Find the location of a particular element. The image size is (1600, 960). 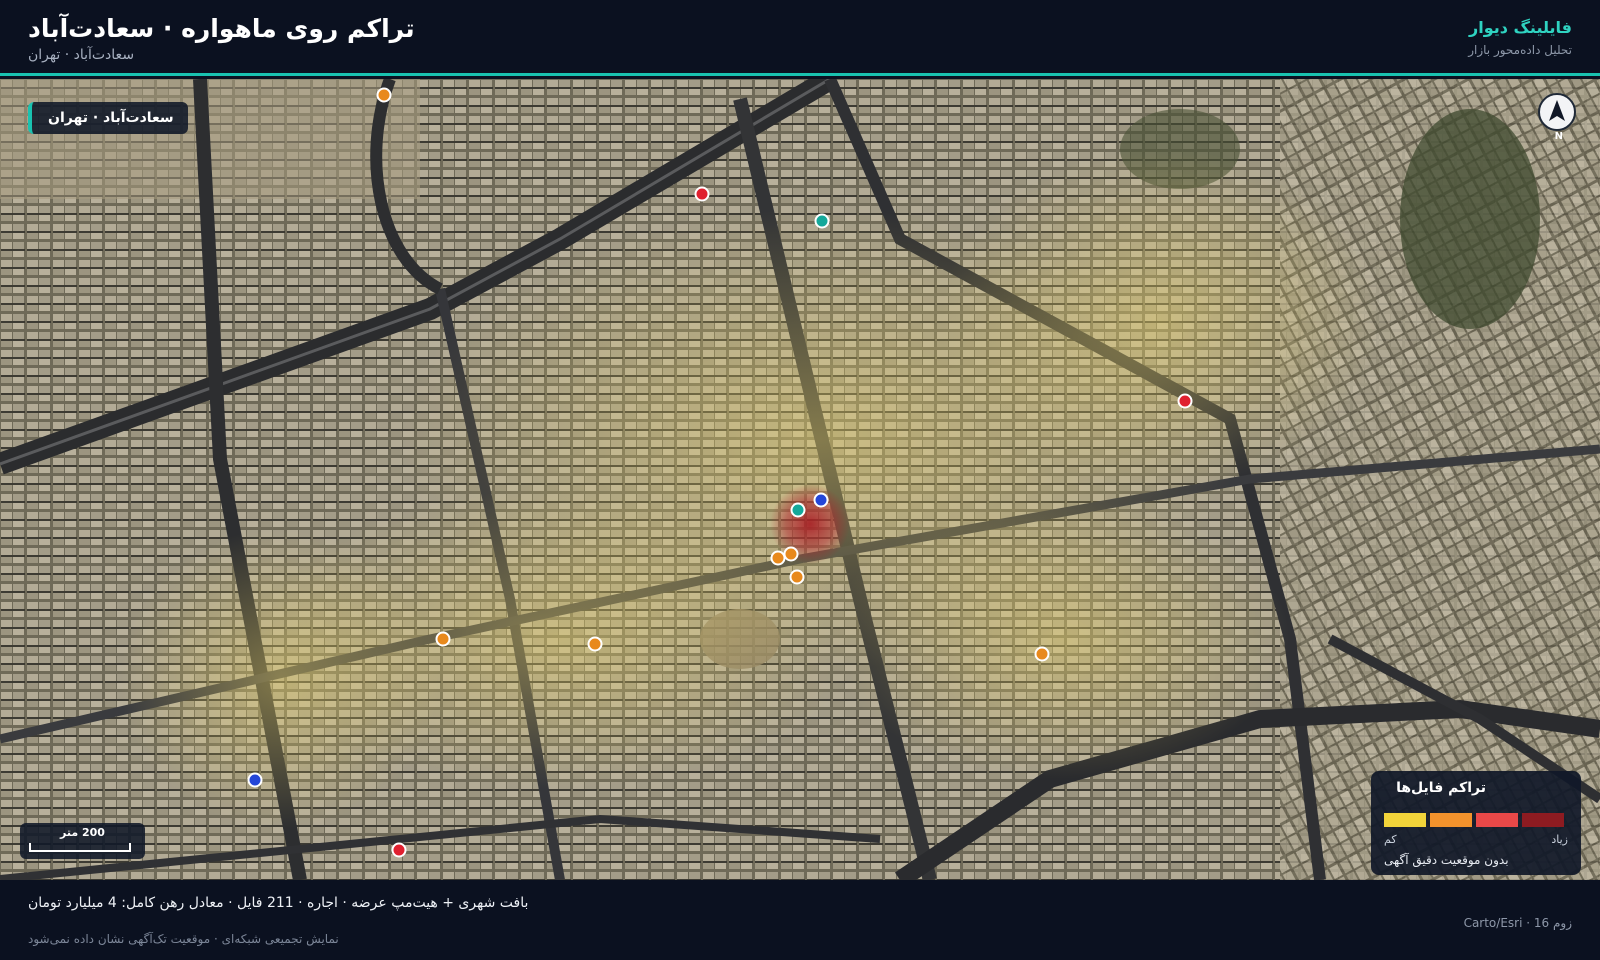

legend-swatch-low is located at coordinates (1405, 820).